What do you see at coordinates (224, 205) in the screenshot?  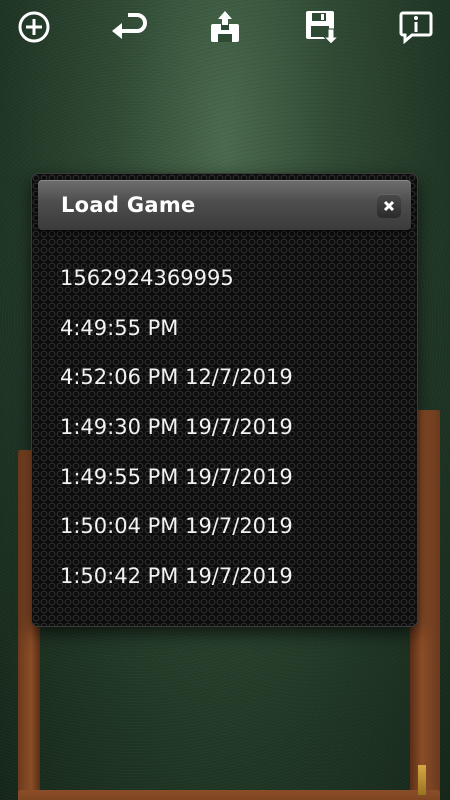 I see `dialog-header: Load Game` at bounding box center [224, 205].